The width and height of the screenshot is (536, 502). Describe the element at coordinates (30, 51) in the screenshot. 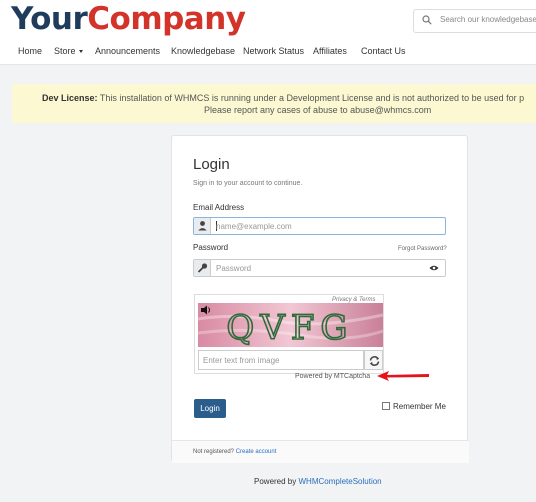

I see `nav-item-home: Home` at that location.